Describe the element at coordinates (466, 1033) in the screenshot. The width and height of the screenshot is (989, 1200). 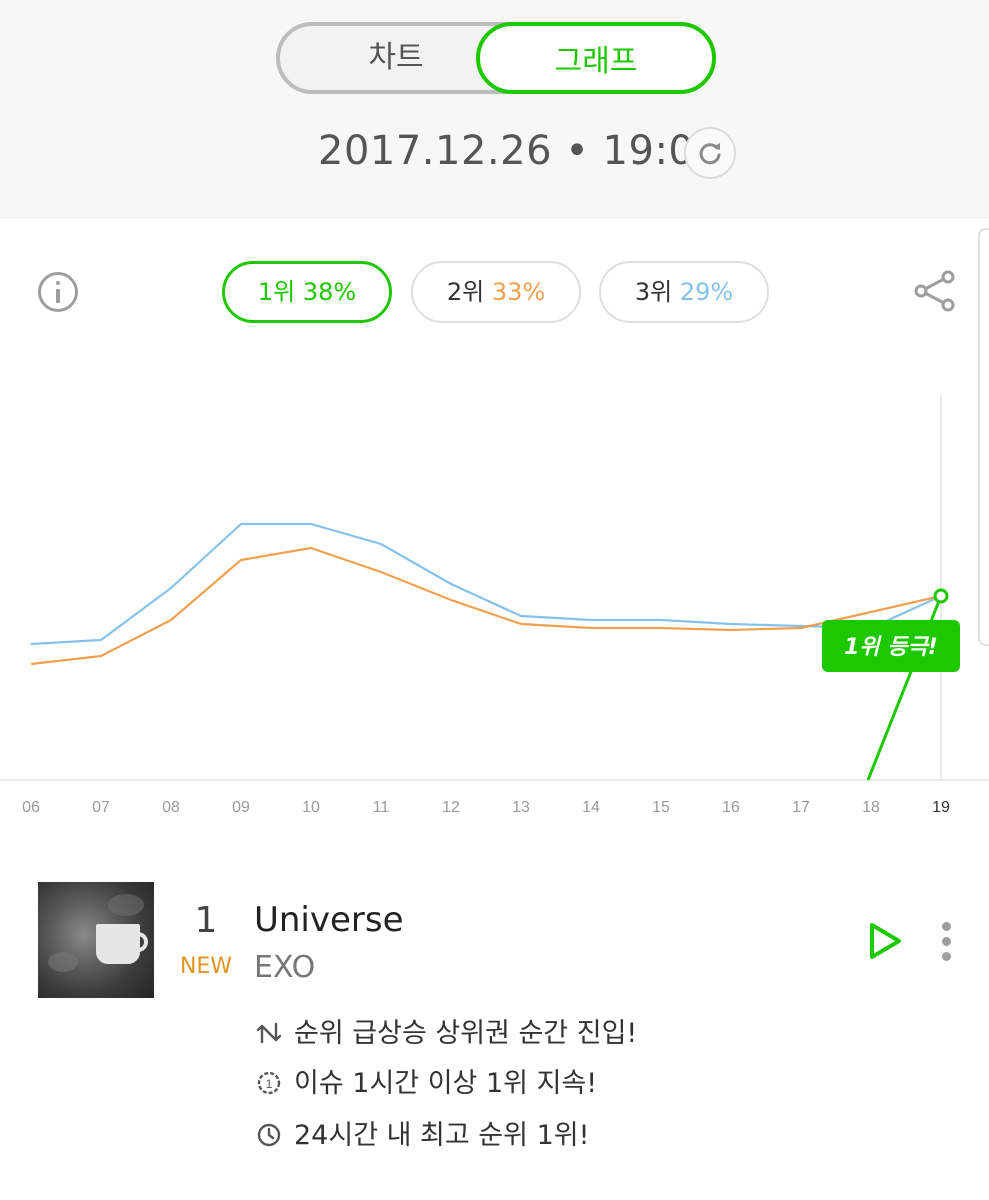
I see `feature-text: 순위 급상승 상위권 순간 진입!` at that location.